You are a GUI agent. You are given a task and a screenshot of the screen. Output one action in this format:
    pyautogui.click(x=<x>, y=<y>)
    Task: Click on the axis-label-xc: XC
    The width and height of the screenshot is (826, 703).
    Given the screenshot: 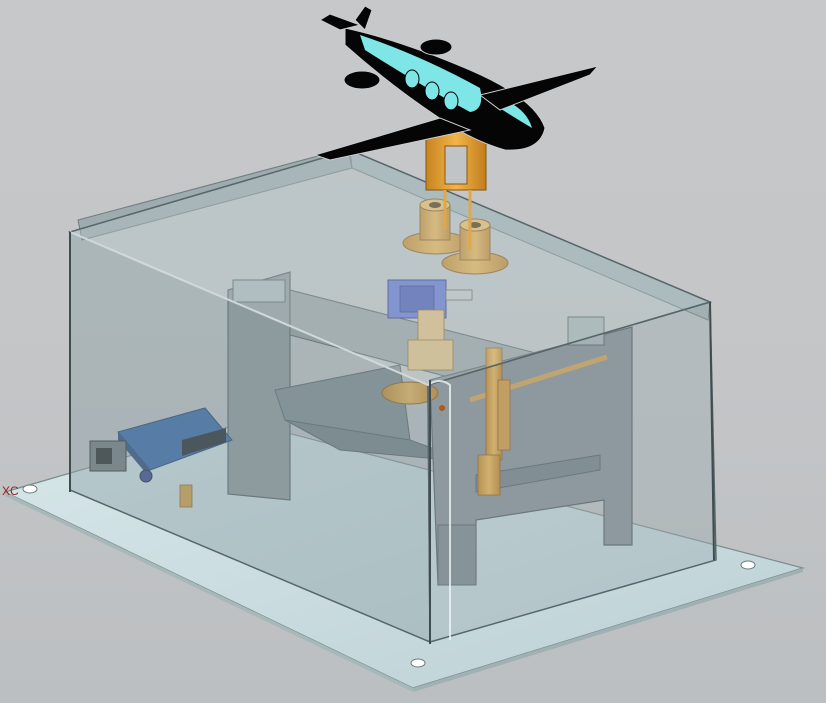 What is the action you would take?
    pyautogui.click(x=10, y=491)
    